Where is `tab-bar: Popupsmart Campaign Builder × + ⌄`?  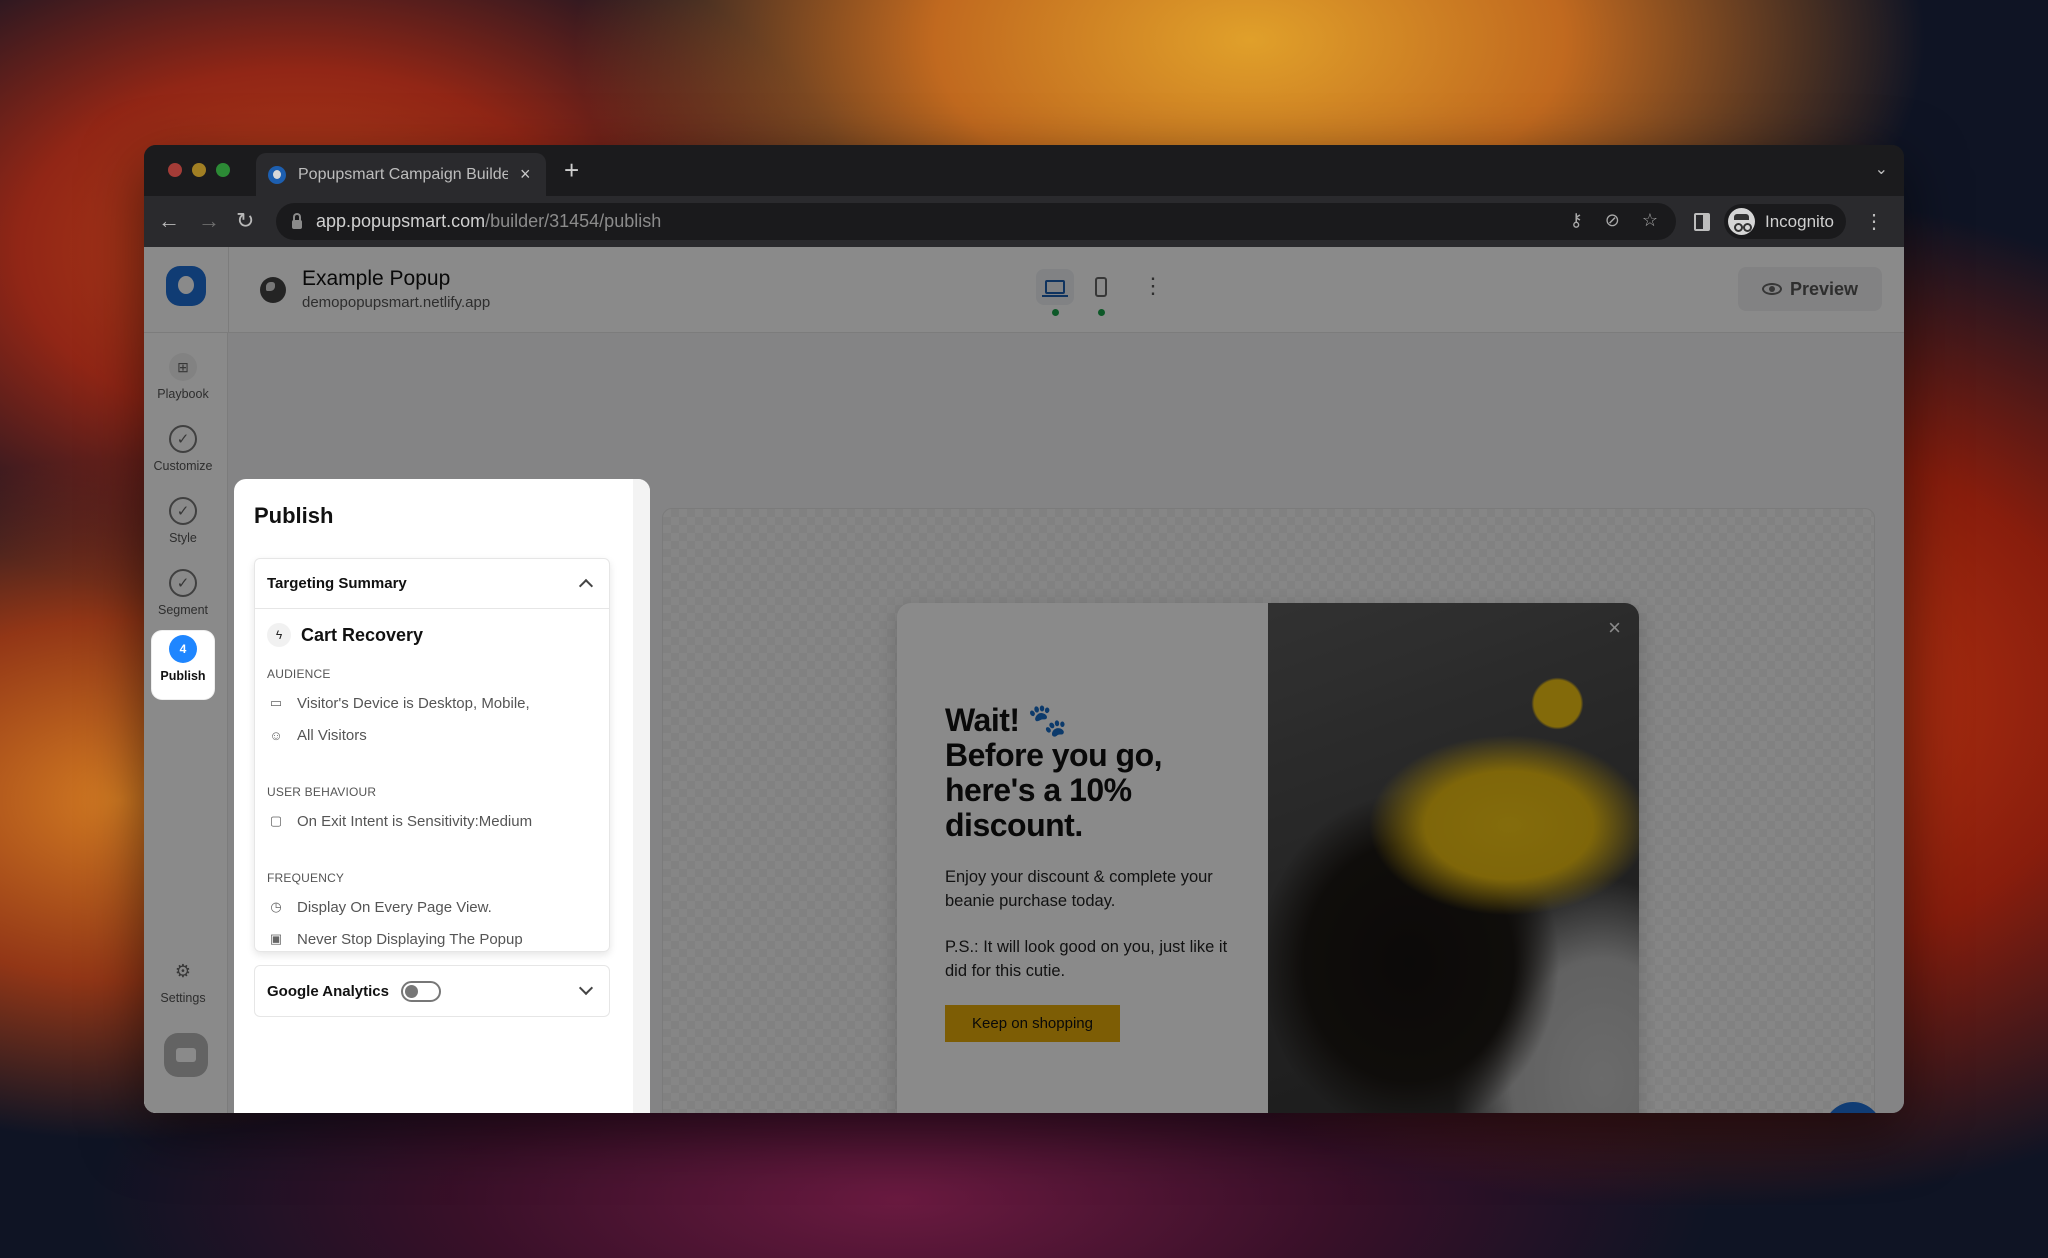
tab-bar: Popupsmart Campaign Builder × + ⌄ is located at coordinates (1024, 170).